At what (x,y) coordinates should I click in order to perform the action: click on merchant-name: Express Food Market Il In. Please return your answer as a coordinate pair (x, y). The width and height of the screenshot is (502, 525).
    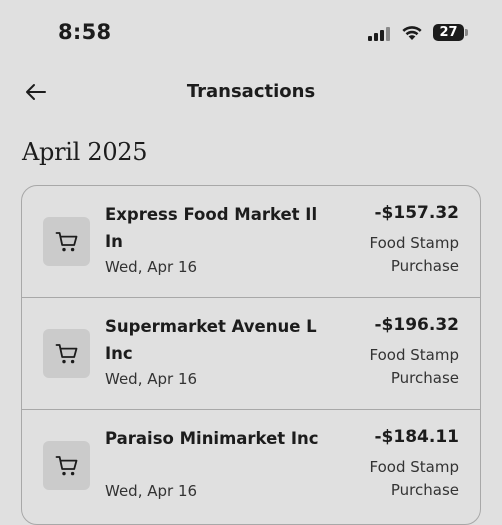
    Looking at the image, I should click on (211, 228).